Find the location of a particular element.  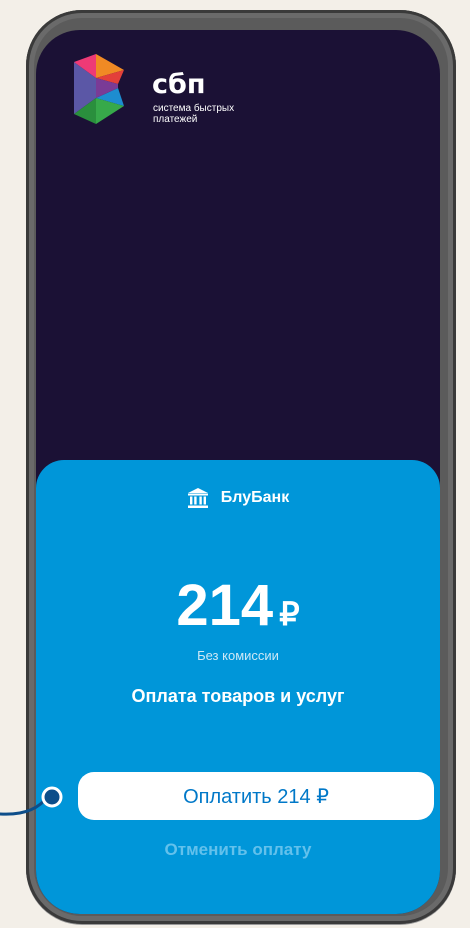

bank-row: БлуБанк is located at coordinates (238, 498).